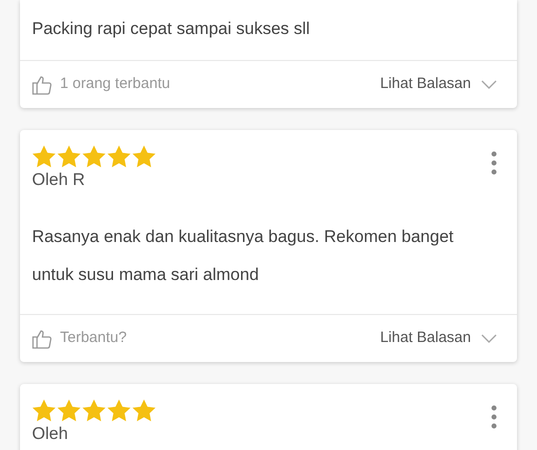 The width and height of the screenshot is (537, 450). Describe the element at coordinates (59, 180) in the screenshot. I see `reviewer-name: Oleh R` at that location.